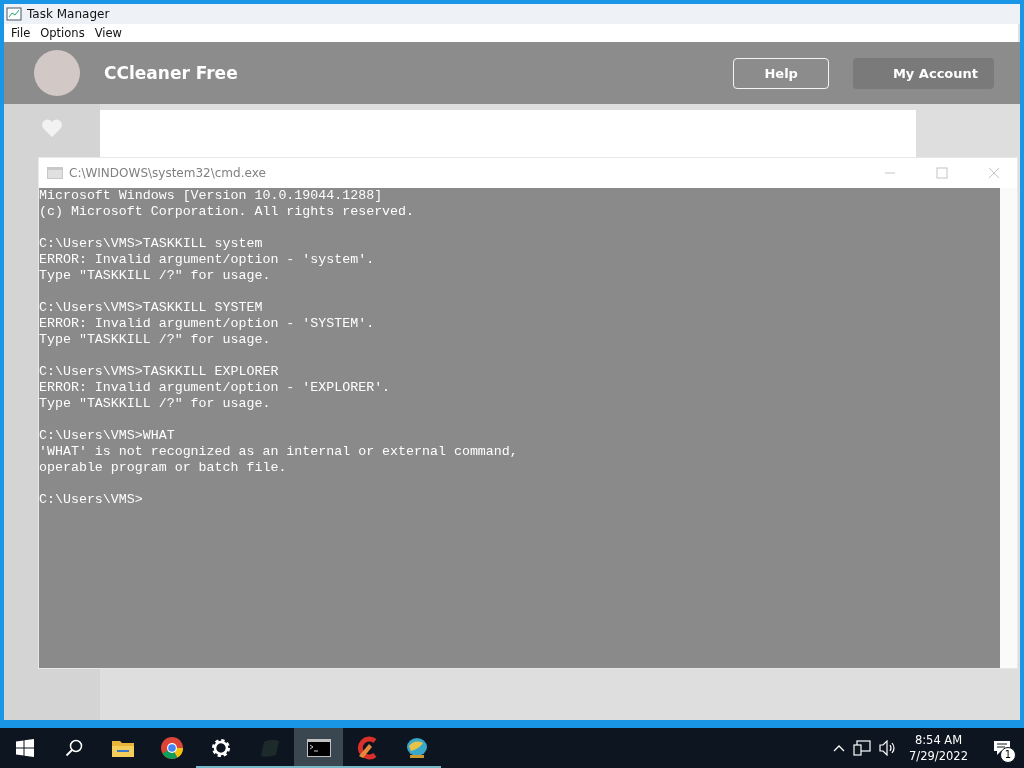 Image resolution: width=1024 pixels, height=768 pixels. What do you see at coordinates (938, 740) in the screenshot?
I see `clock-time: 8:54 AM` at bounding box center [938, 740].